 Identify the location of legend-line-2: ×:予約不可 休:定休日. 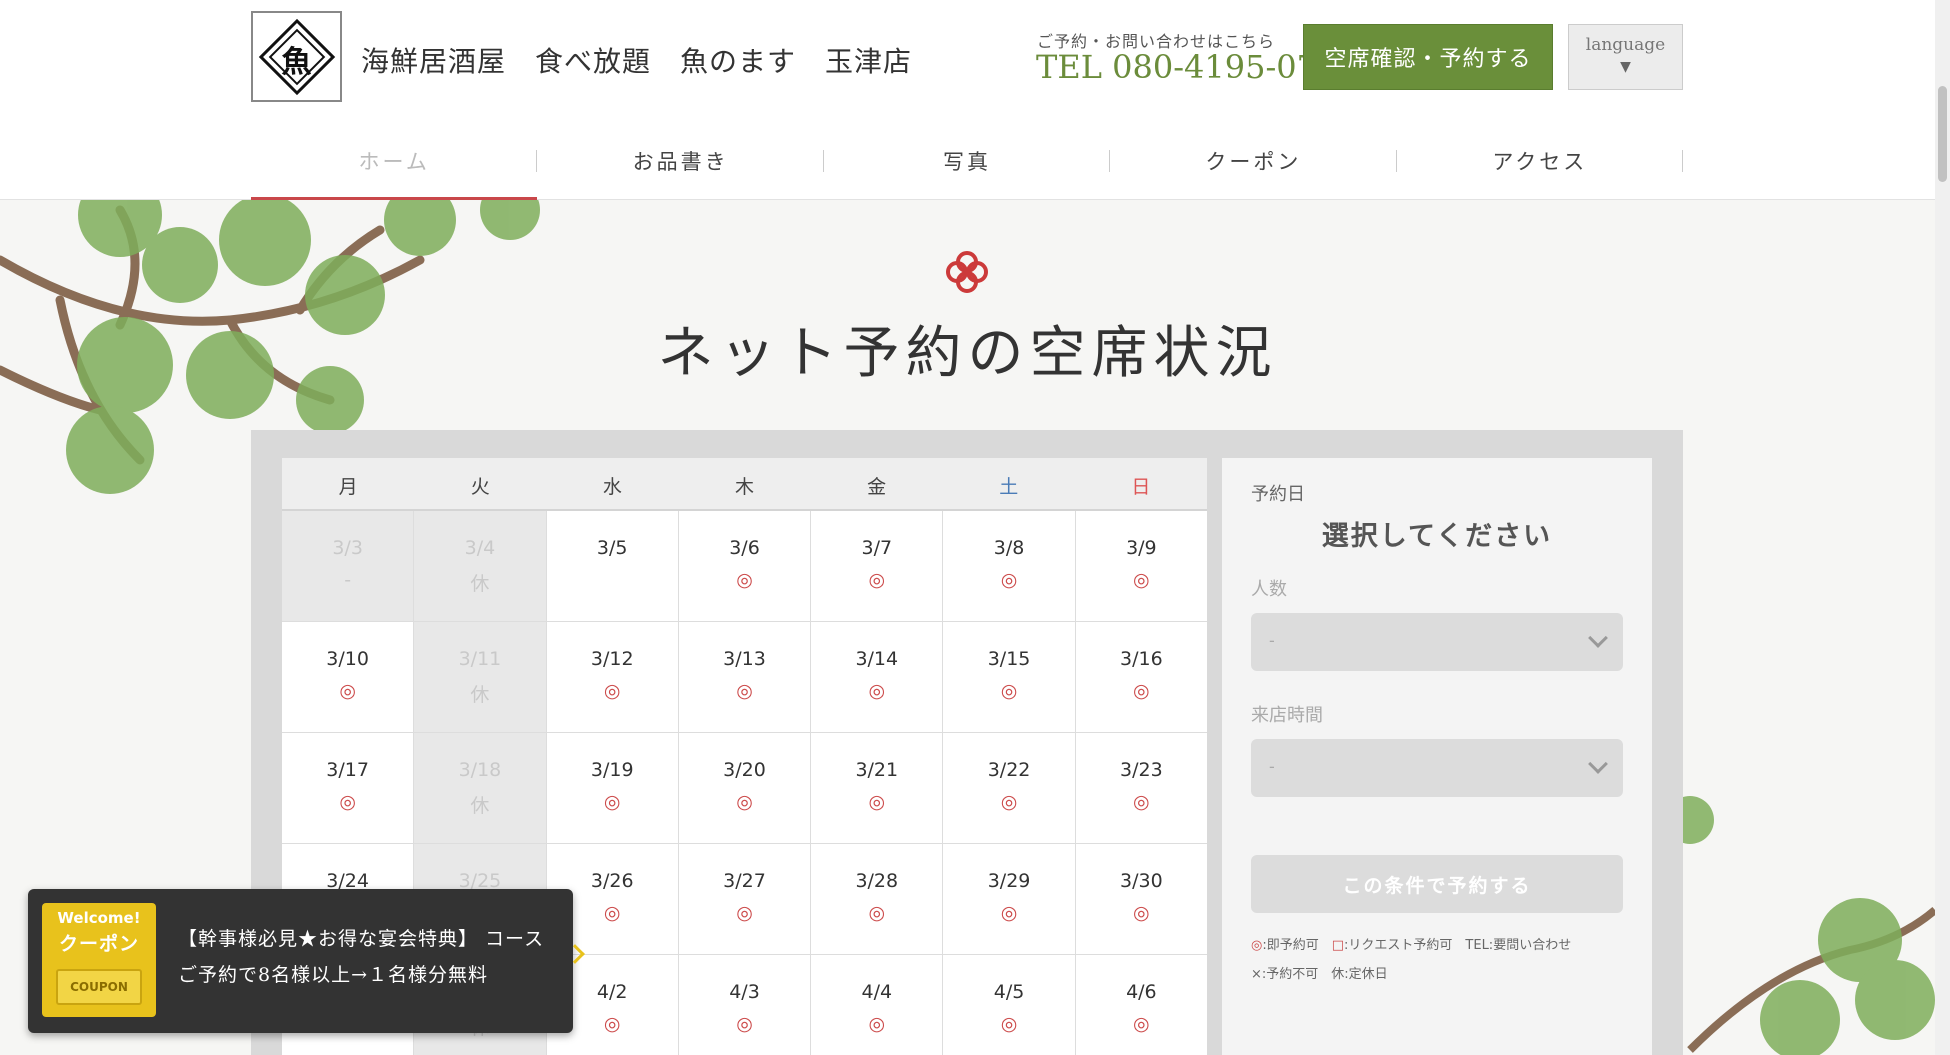
(1319, 974).